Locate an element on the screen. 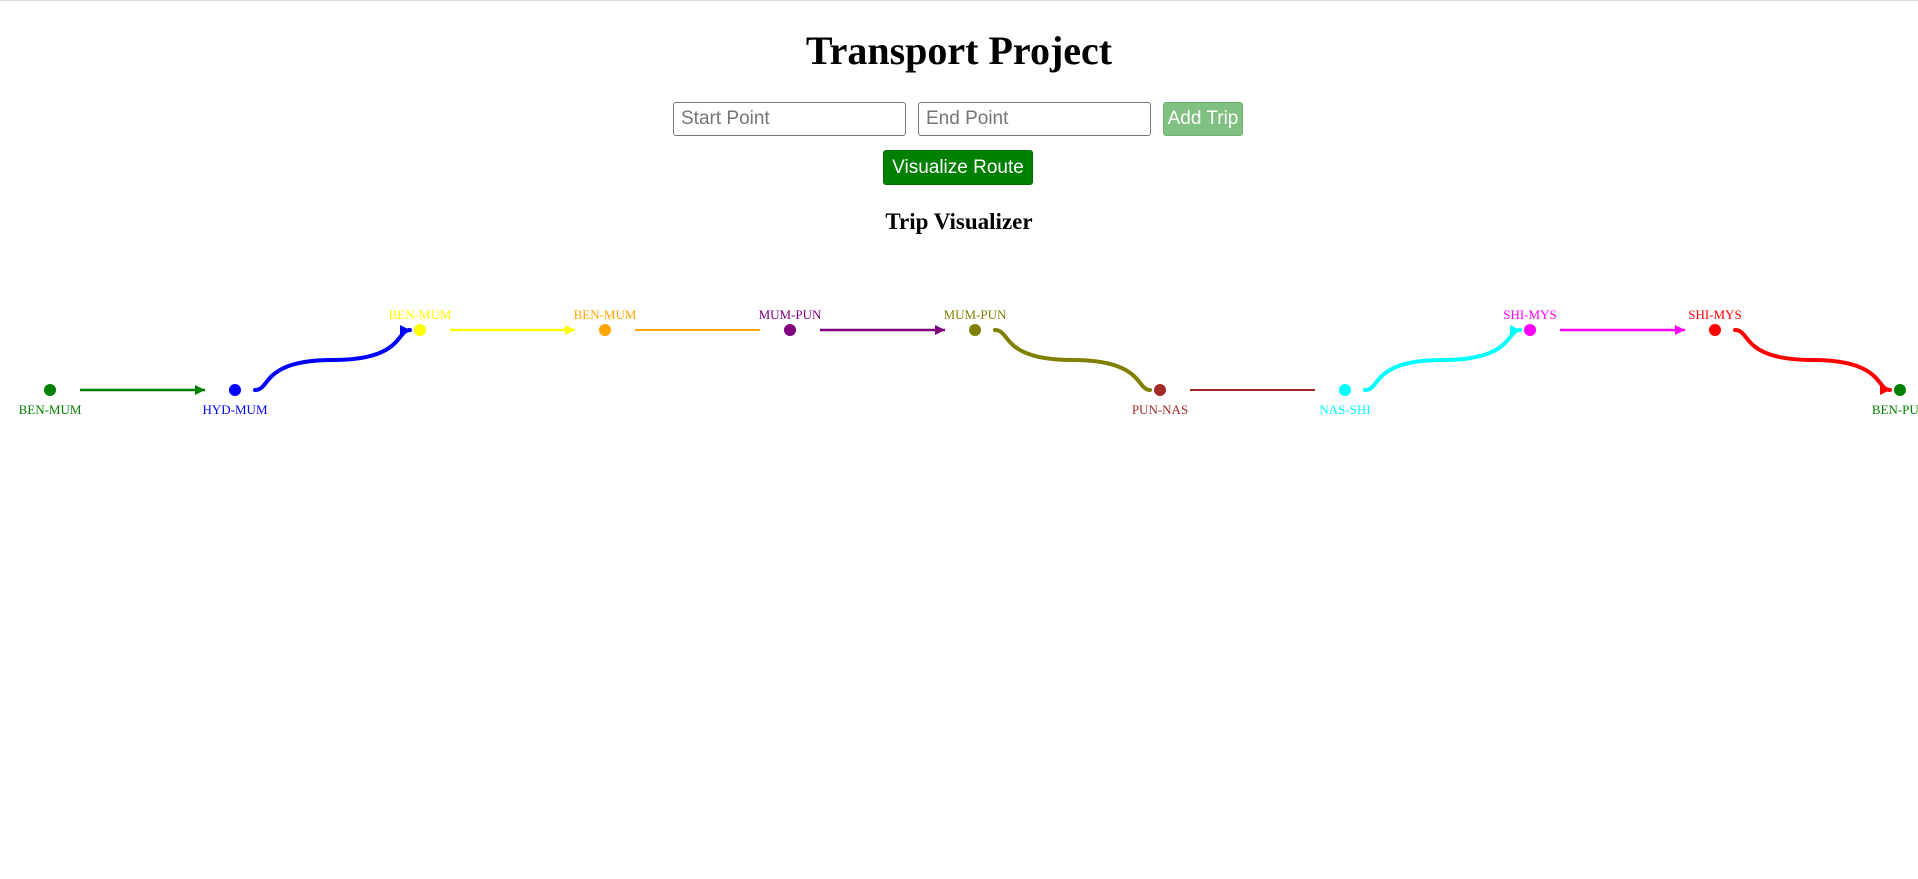  page-title: Transport Project is located at coordinates (959, 50).